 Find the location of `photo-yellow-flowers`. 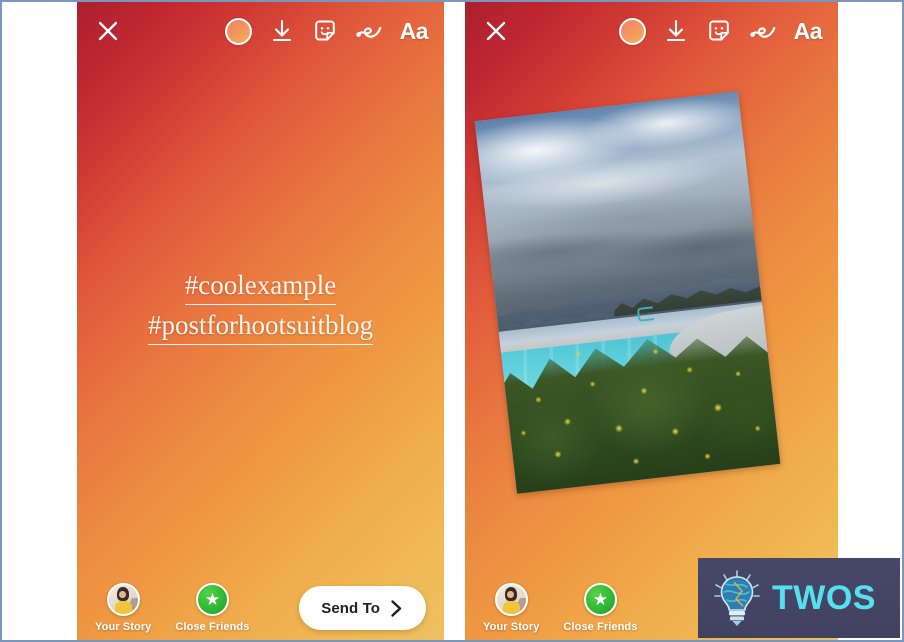

photo-yellow-flowers is located at coordinates (640, 400).